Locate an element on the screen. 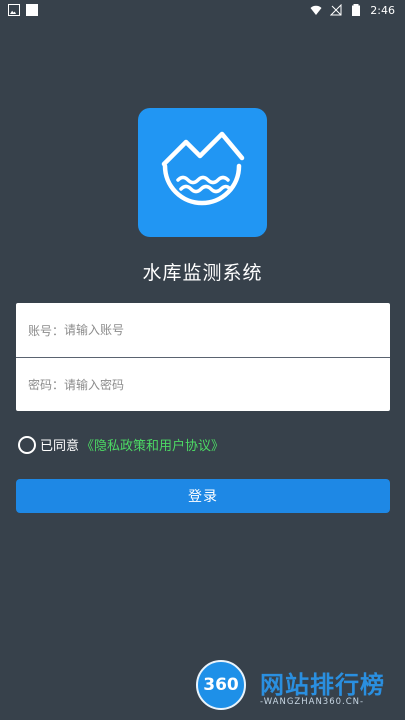 Image resolution: width=405 pixels, height=720 pixels. status-time: 2:46 is located at coordinates (382, 10).